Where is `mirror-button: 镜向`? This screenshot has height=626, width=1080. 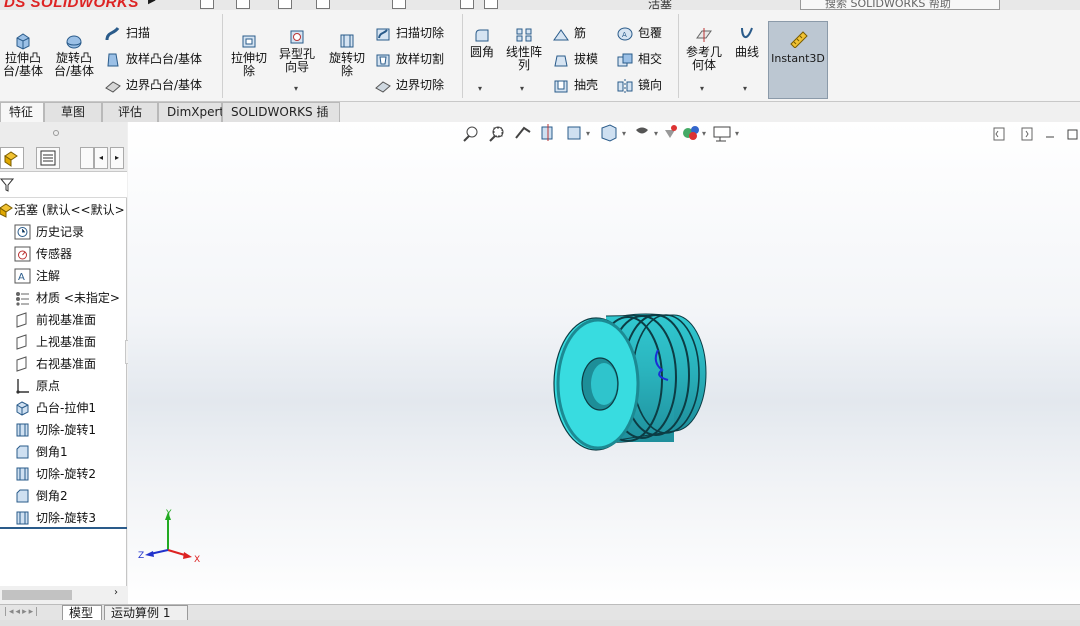
mirror-button: 镜向 is located at coordinates (639, 85).